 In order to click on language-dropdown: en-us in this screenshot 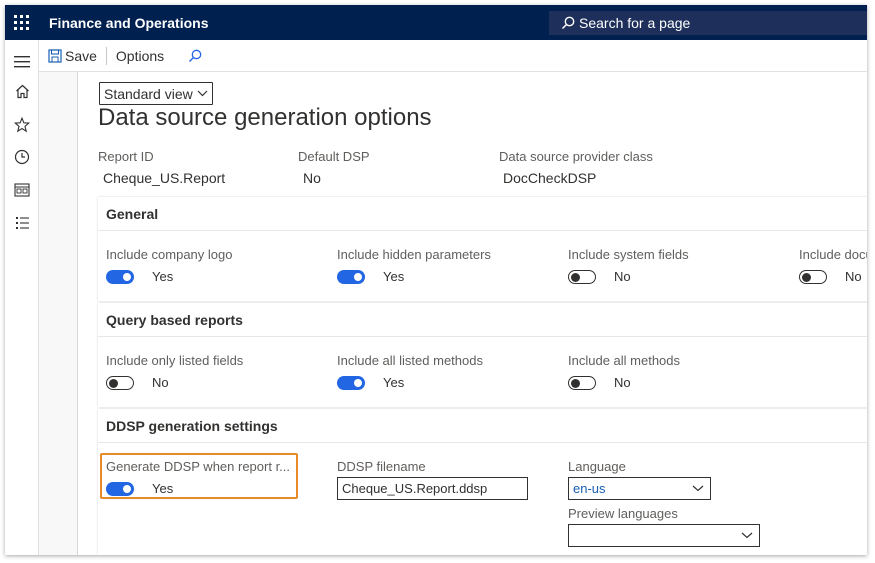, I will do `click(639, 488)`.